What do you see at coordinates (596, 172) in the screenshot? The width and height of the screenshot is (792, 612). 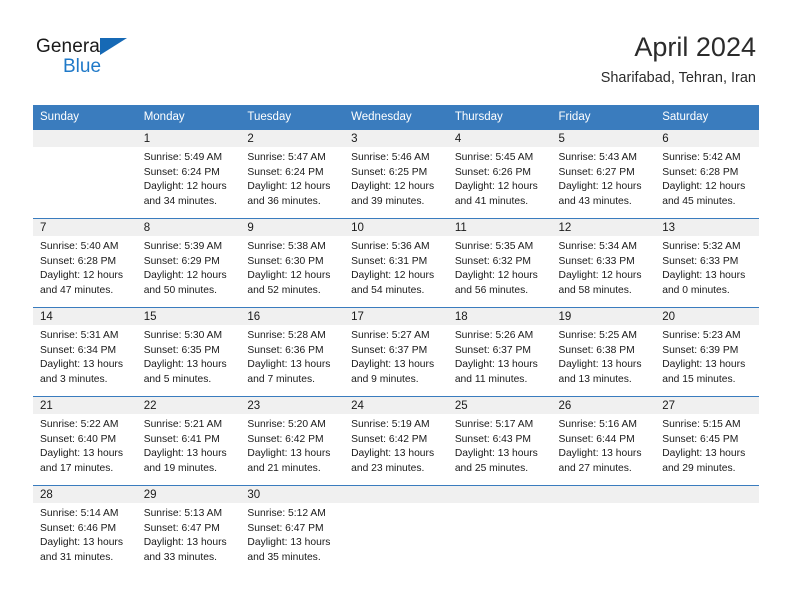 I see `sunset-time: Sunset: 6:27 PM` at bounding box center [596, 172].